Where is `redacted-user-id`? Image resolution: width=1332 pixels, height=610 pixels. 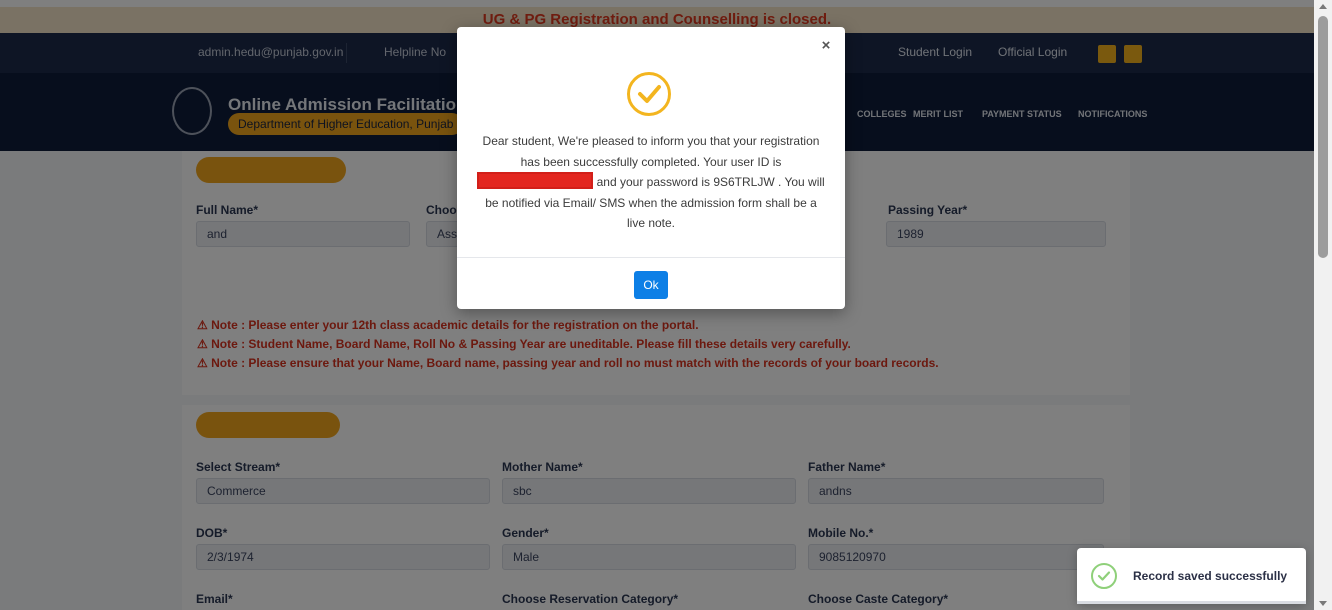
redacted-user-id is located at coordinates (535, 180).